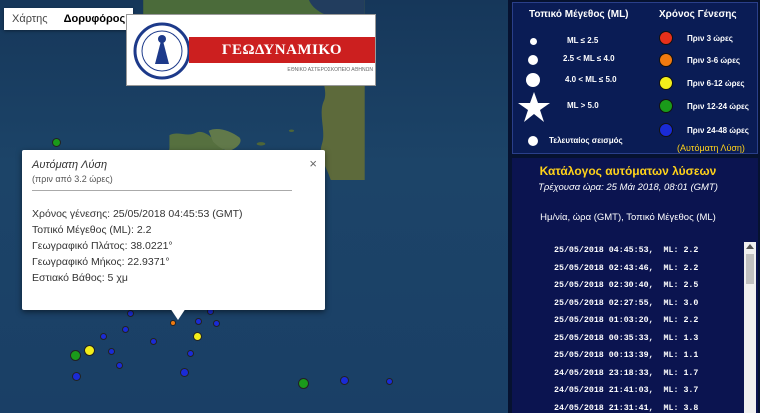 The image size is (760, 413). What do you see at coordinates (627, 356) in the screenshot?
I see `catalog-entry: 25/05/2018 00:13:39, ML: 1.1` at bounding box center [627, 356].